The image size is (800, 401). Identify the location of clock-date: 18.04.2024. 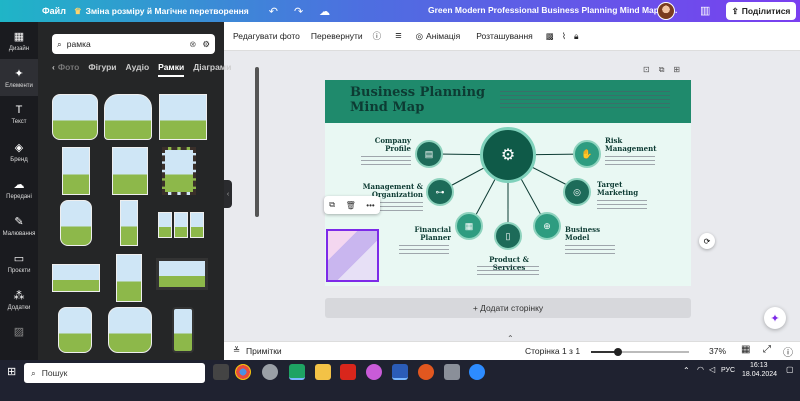
(759, 374).